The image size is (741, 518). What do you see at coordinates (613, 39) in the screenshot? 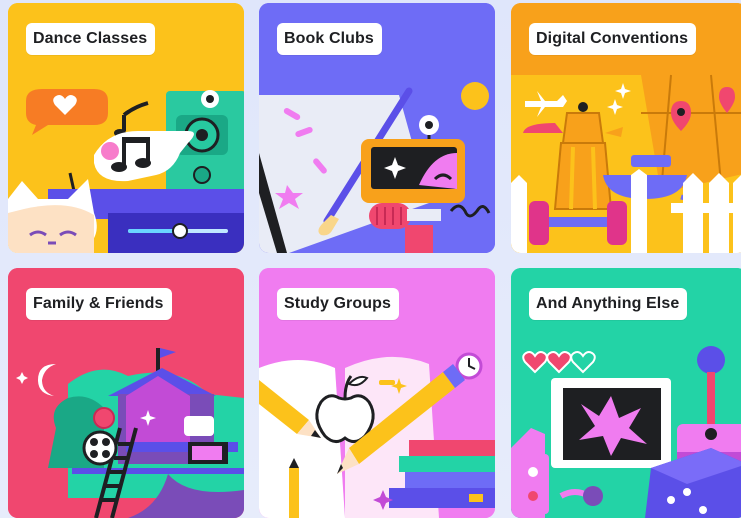
I see `card-title: Digital Conventions` at bounding box center [613, 39].